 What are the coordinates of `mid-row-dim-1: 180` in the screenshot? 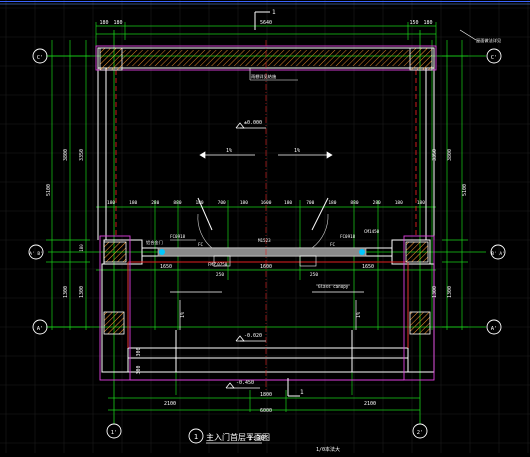 It's located at (133, 203).